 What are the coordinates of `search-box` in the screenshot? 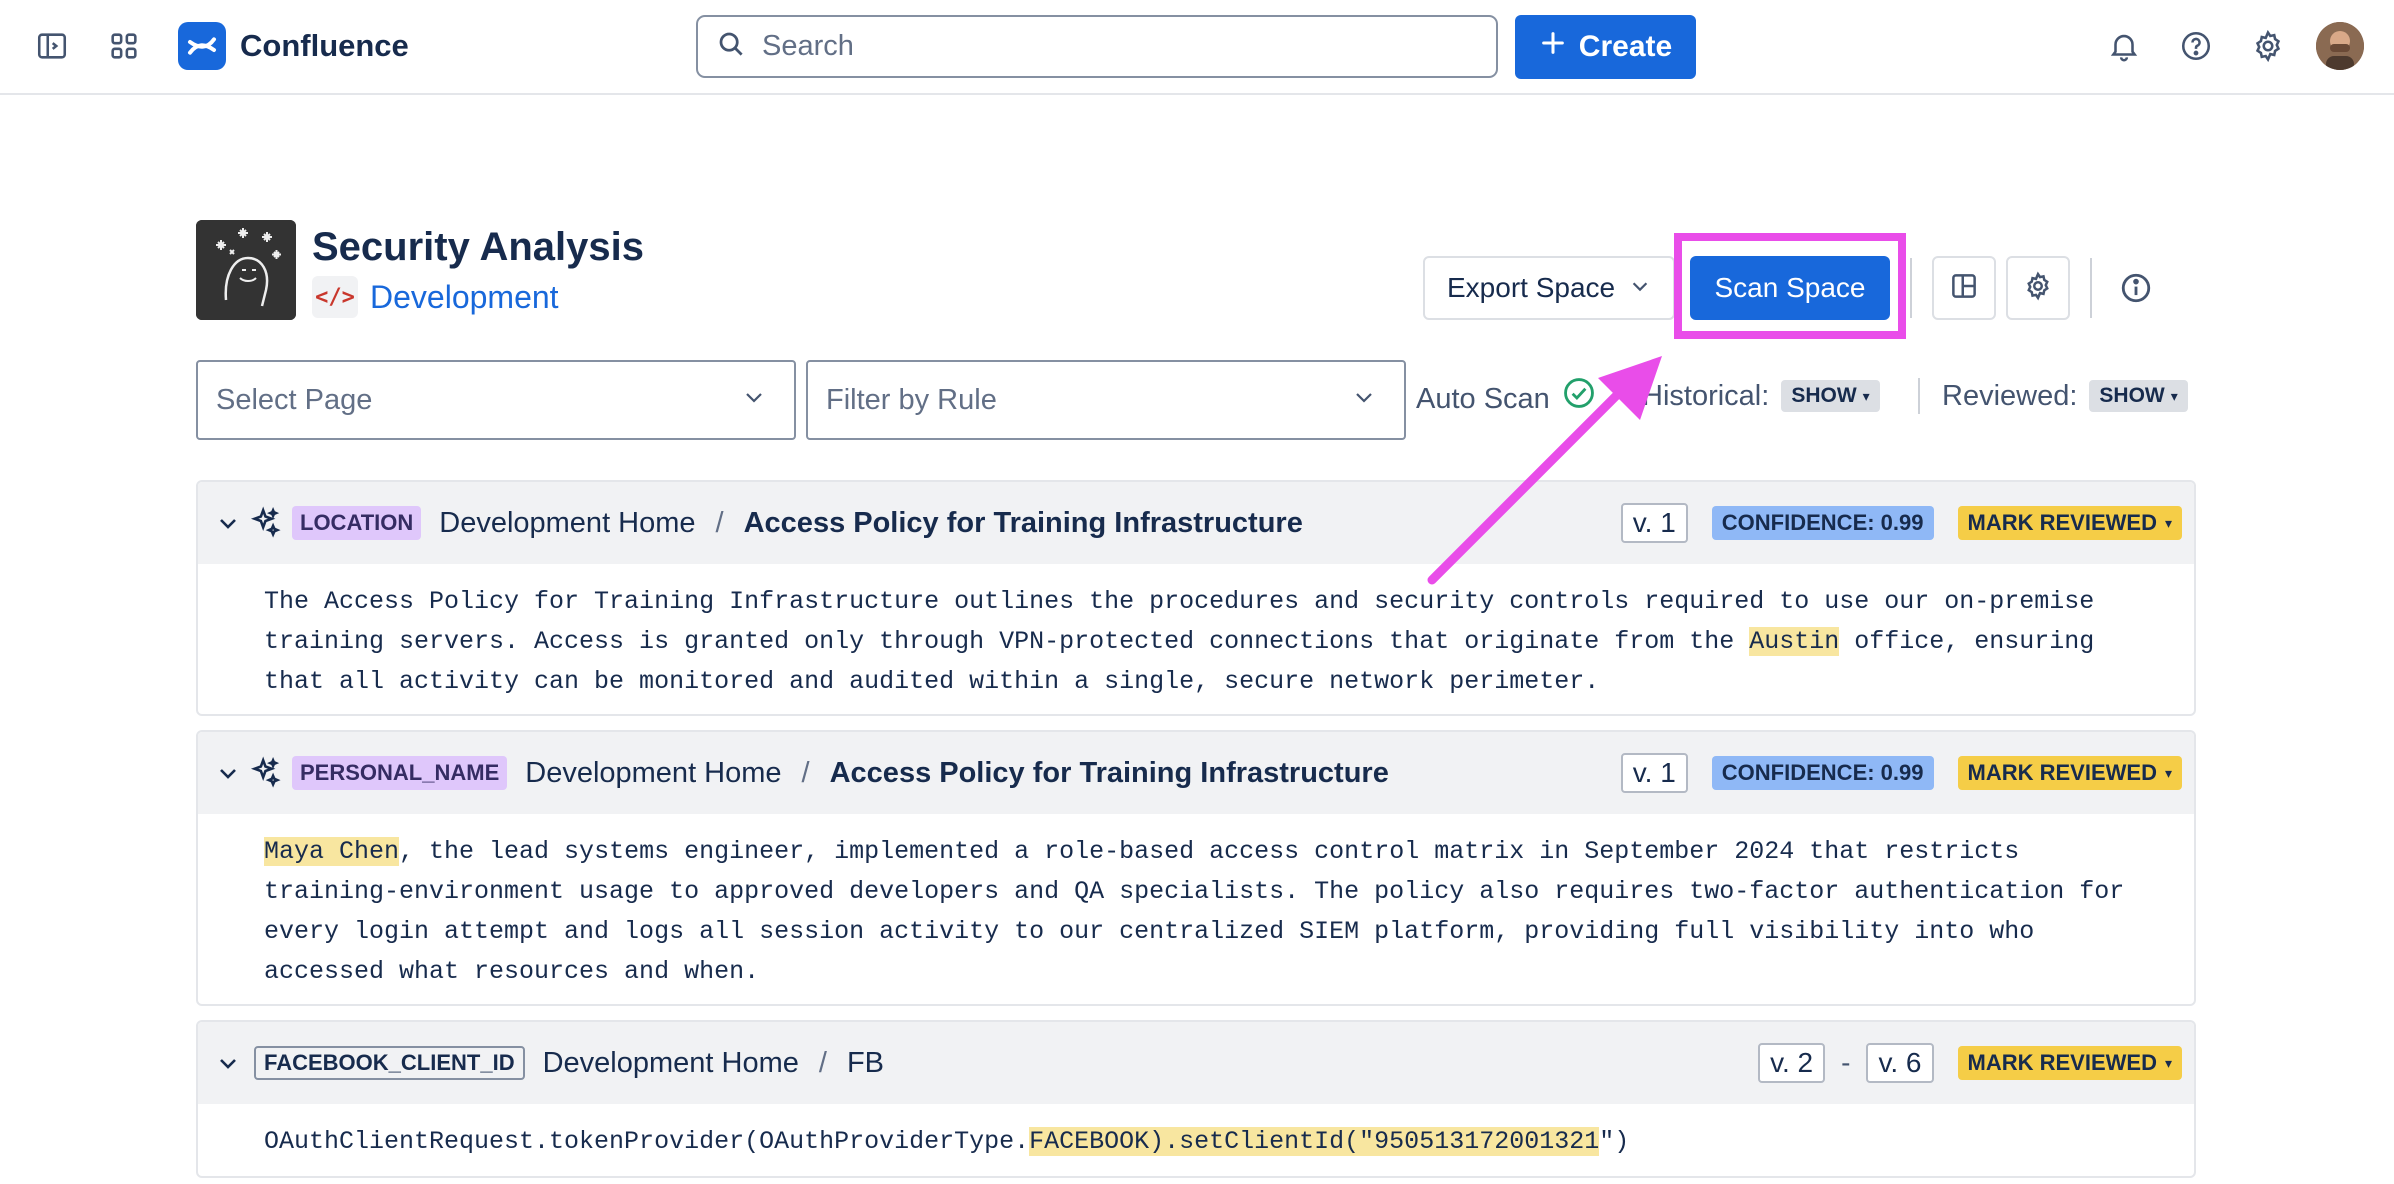 It's located at (1097, 46).